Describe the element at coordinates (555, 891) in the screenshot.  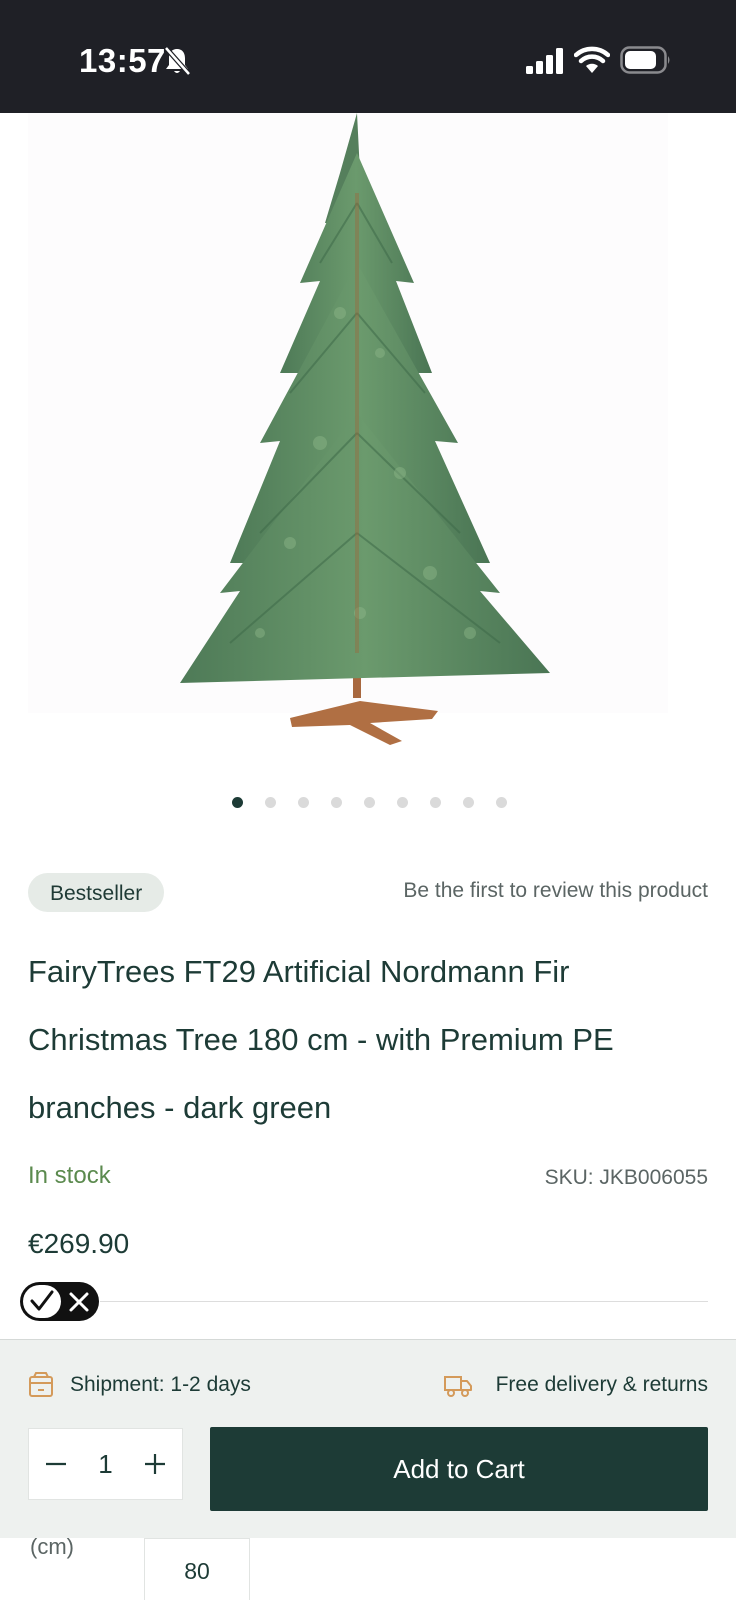
I see `review-link: Be the first to review this product` at that location.